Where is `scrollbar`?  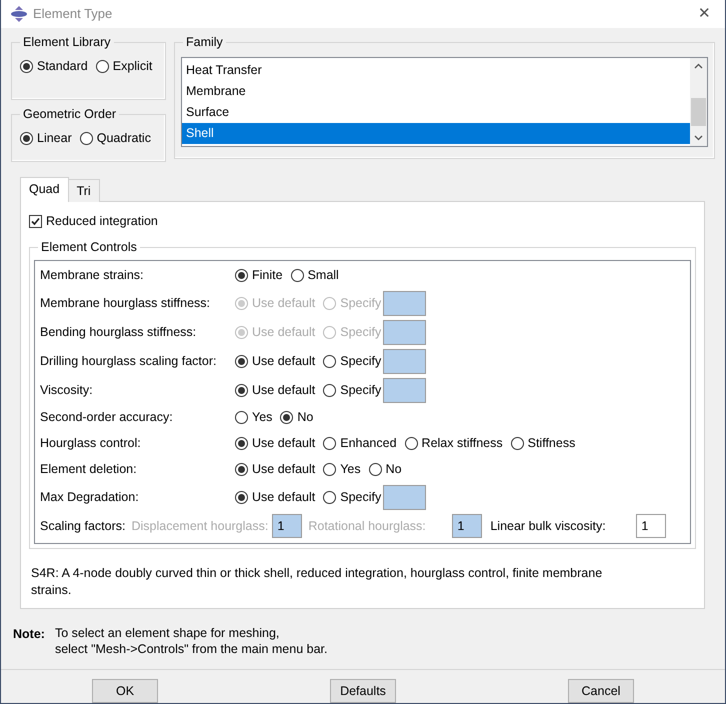 scrollbar is located at coordinates (698, 102).